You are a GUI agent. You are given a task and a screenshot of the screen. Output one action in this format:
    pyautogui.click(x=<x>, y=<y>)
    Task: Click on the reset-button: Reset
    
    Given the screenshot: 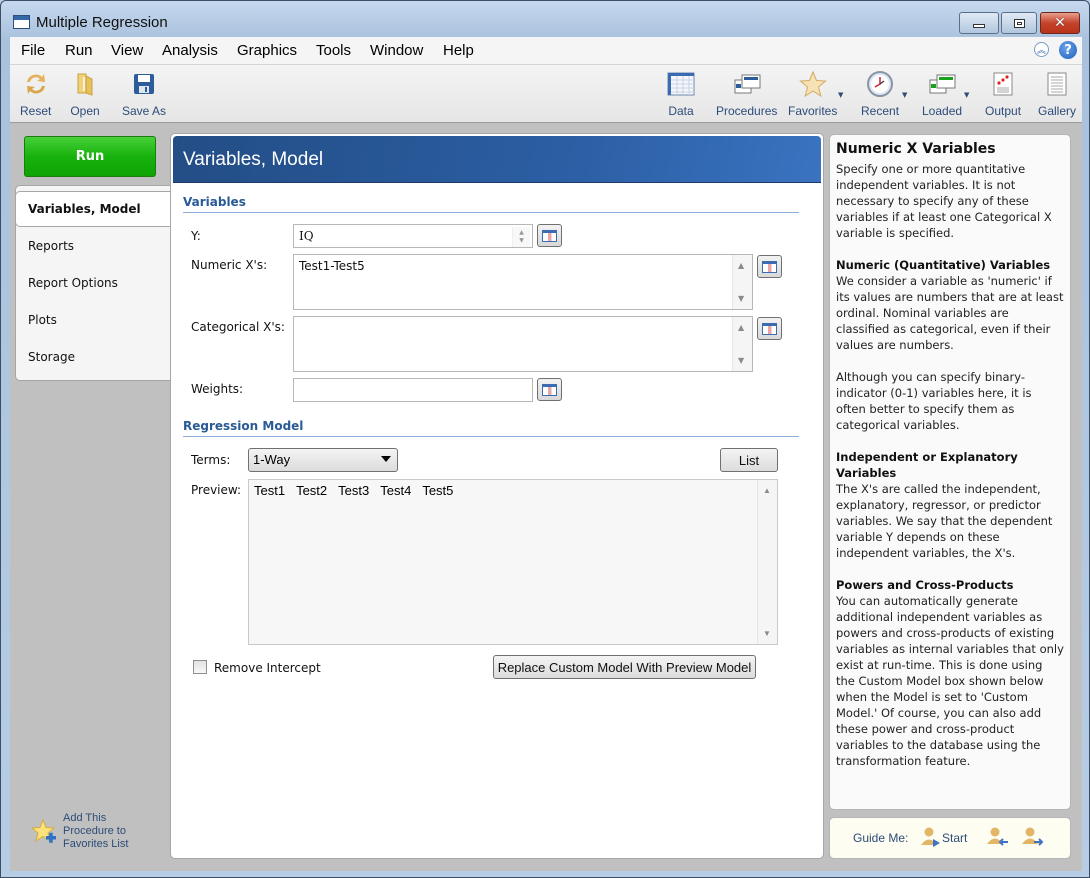 What is the action you would take?
    pyautogui.click(x=35, y=93)
    